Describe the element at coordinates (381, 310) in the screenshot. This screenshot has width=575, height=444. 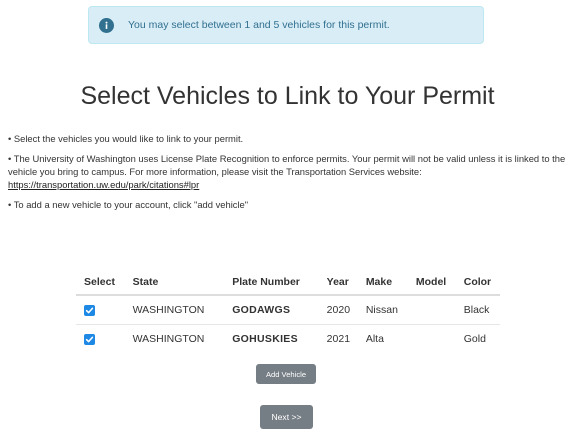
I see `make-cell: Nissan` at that location.